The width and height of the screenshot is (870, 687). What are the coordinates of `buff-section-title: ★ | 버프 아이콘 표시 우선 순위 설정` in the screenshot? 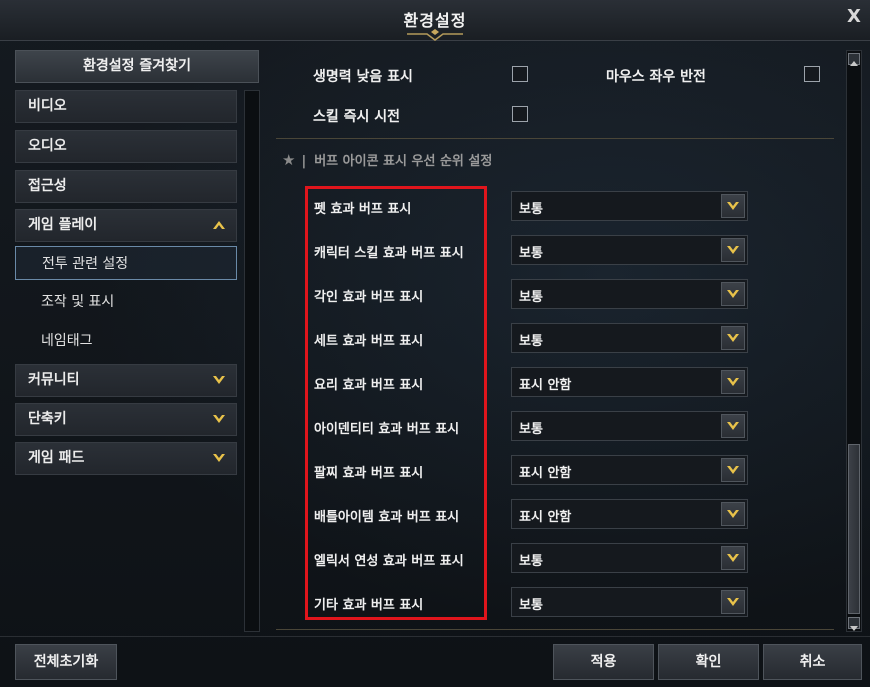 It's located at (387, 159).